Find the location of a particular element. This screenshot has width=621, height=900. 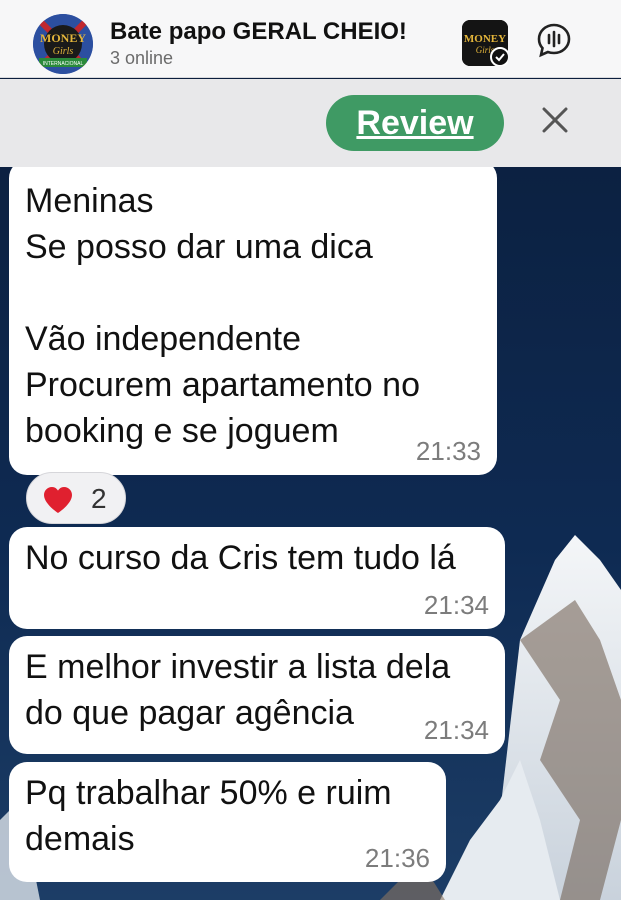

svg-text: Girls is located at coordinates (63, 51).